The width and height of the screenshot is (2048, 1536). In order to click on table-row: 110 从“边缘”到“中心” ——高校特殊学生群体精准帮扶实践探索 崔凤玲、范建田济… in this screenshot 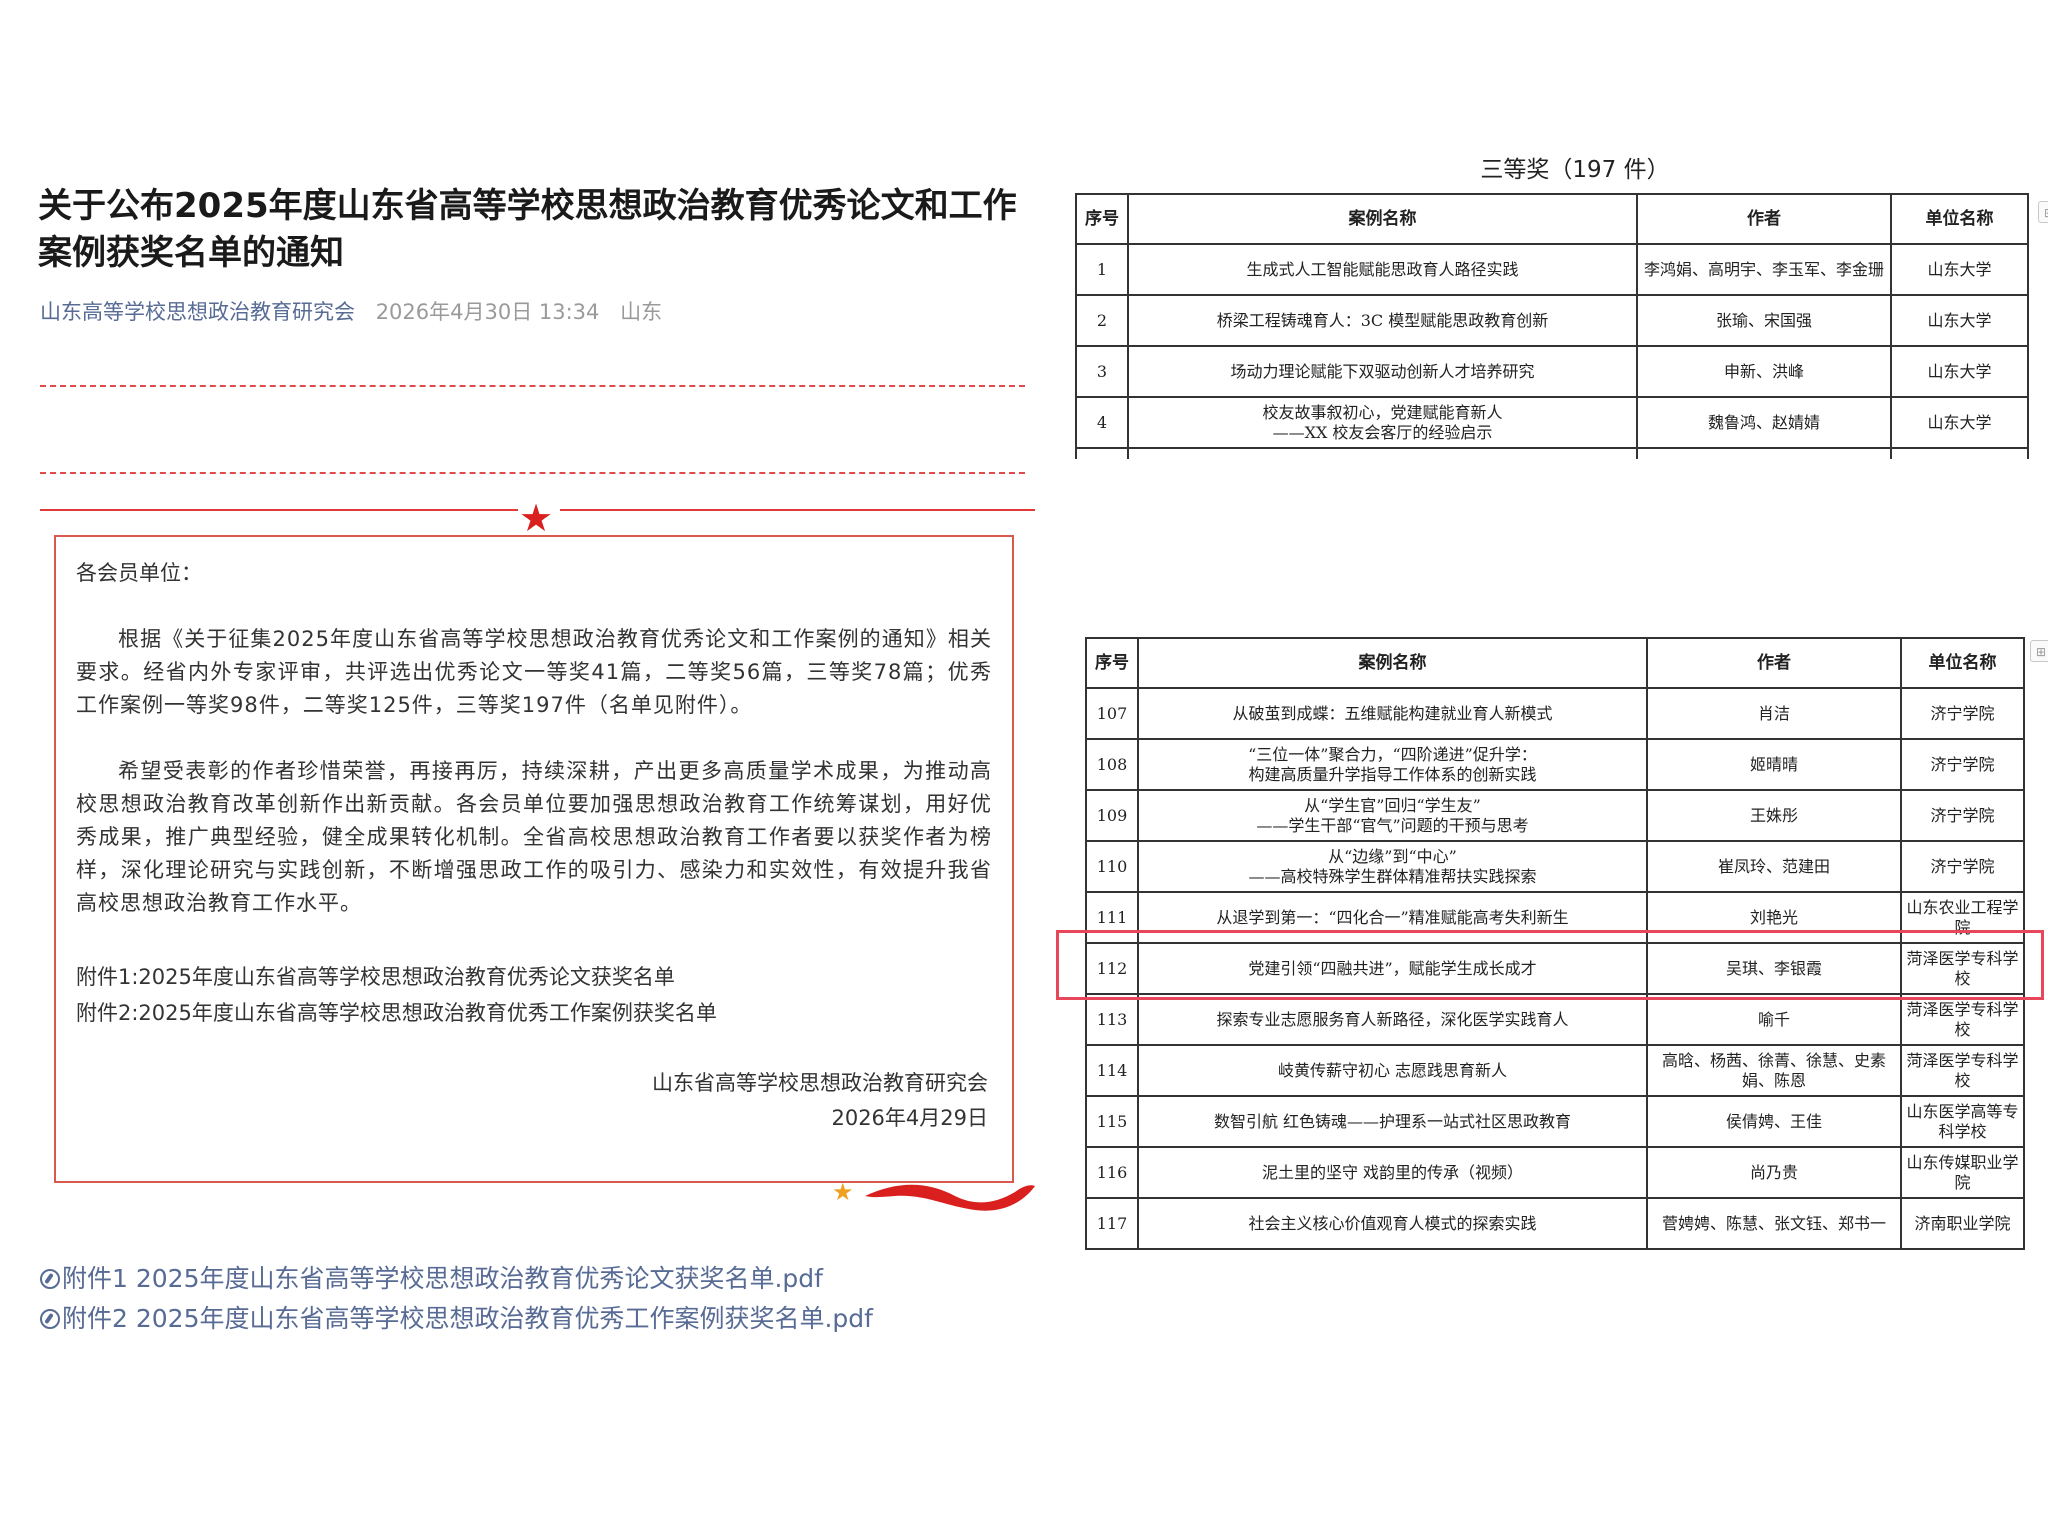, I will do `click(1555, 866)`.